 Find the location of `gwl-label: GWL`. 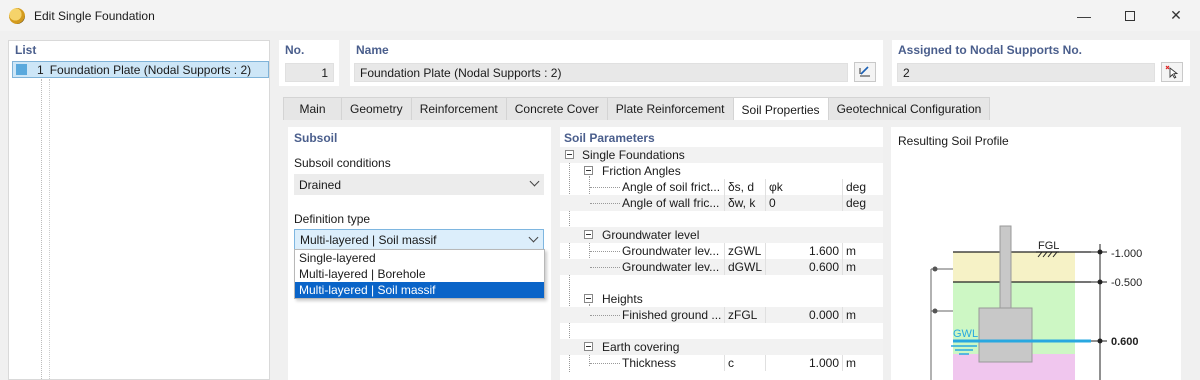

gwl-label: GWL is located at coordinates (965, 334).